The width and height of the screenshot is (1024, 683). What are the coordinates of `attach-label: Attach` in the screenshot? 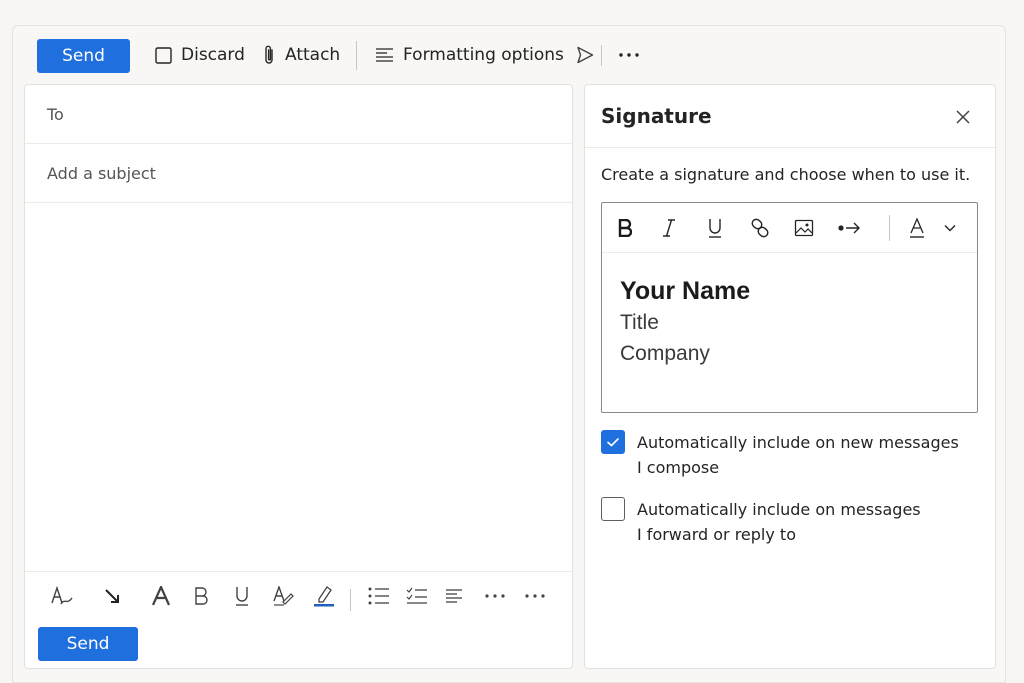 It's located at (313, 55).